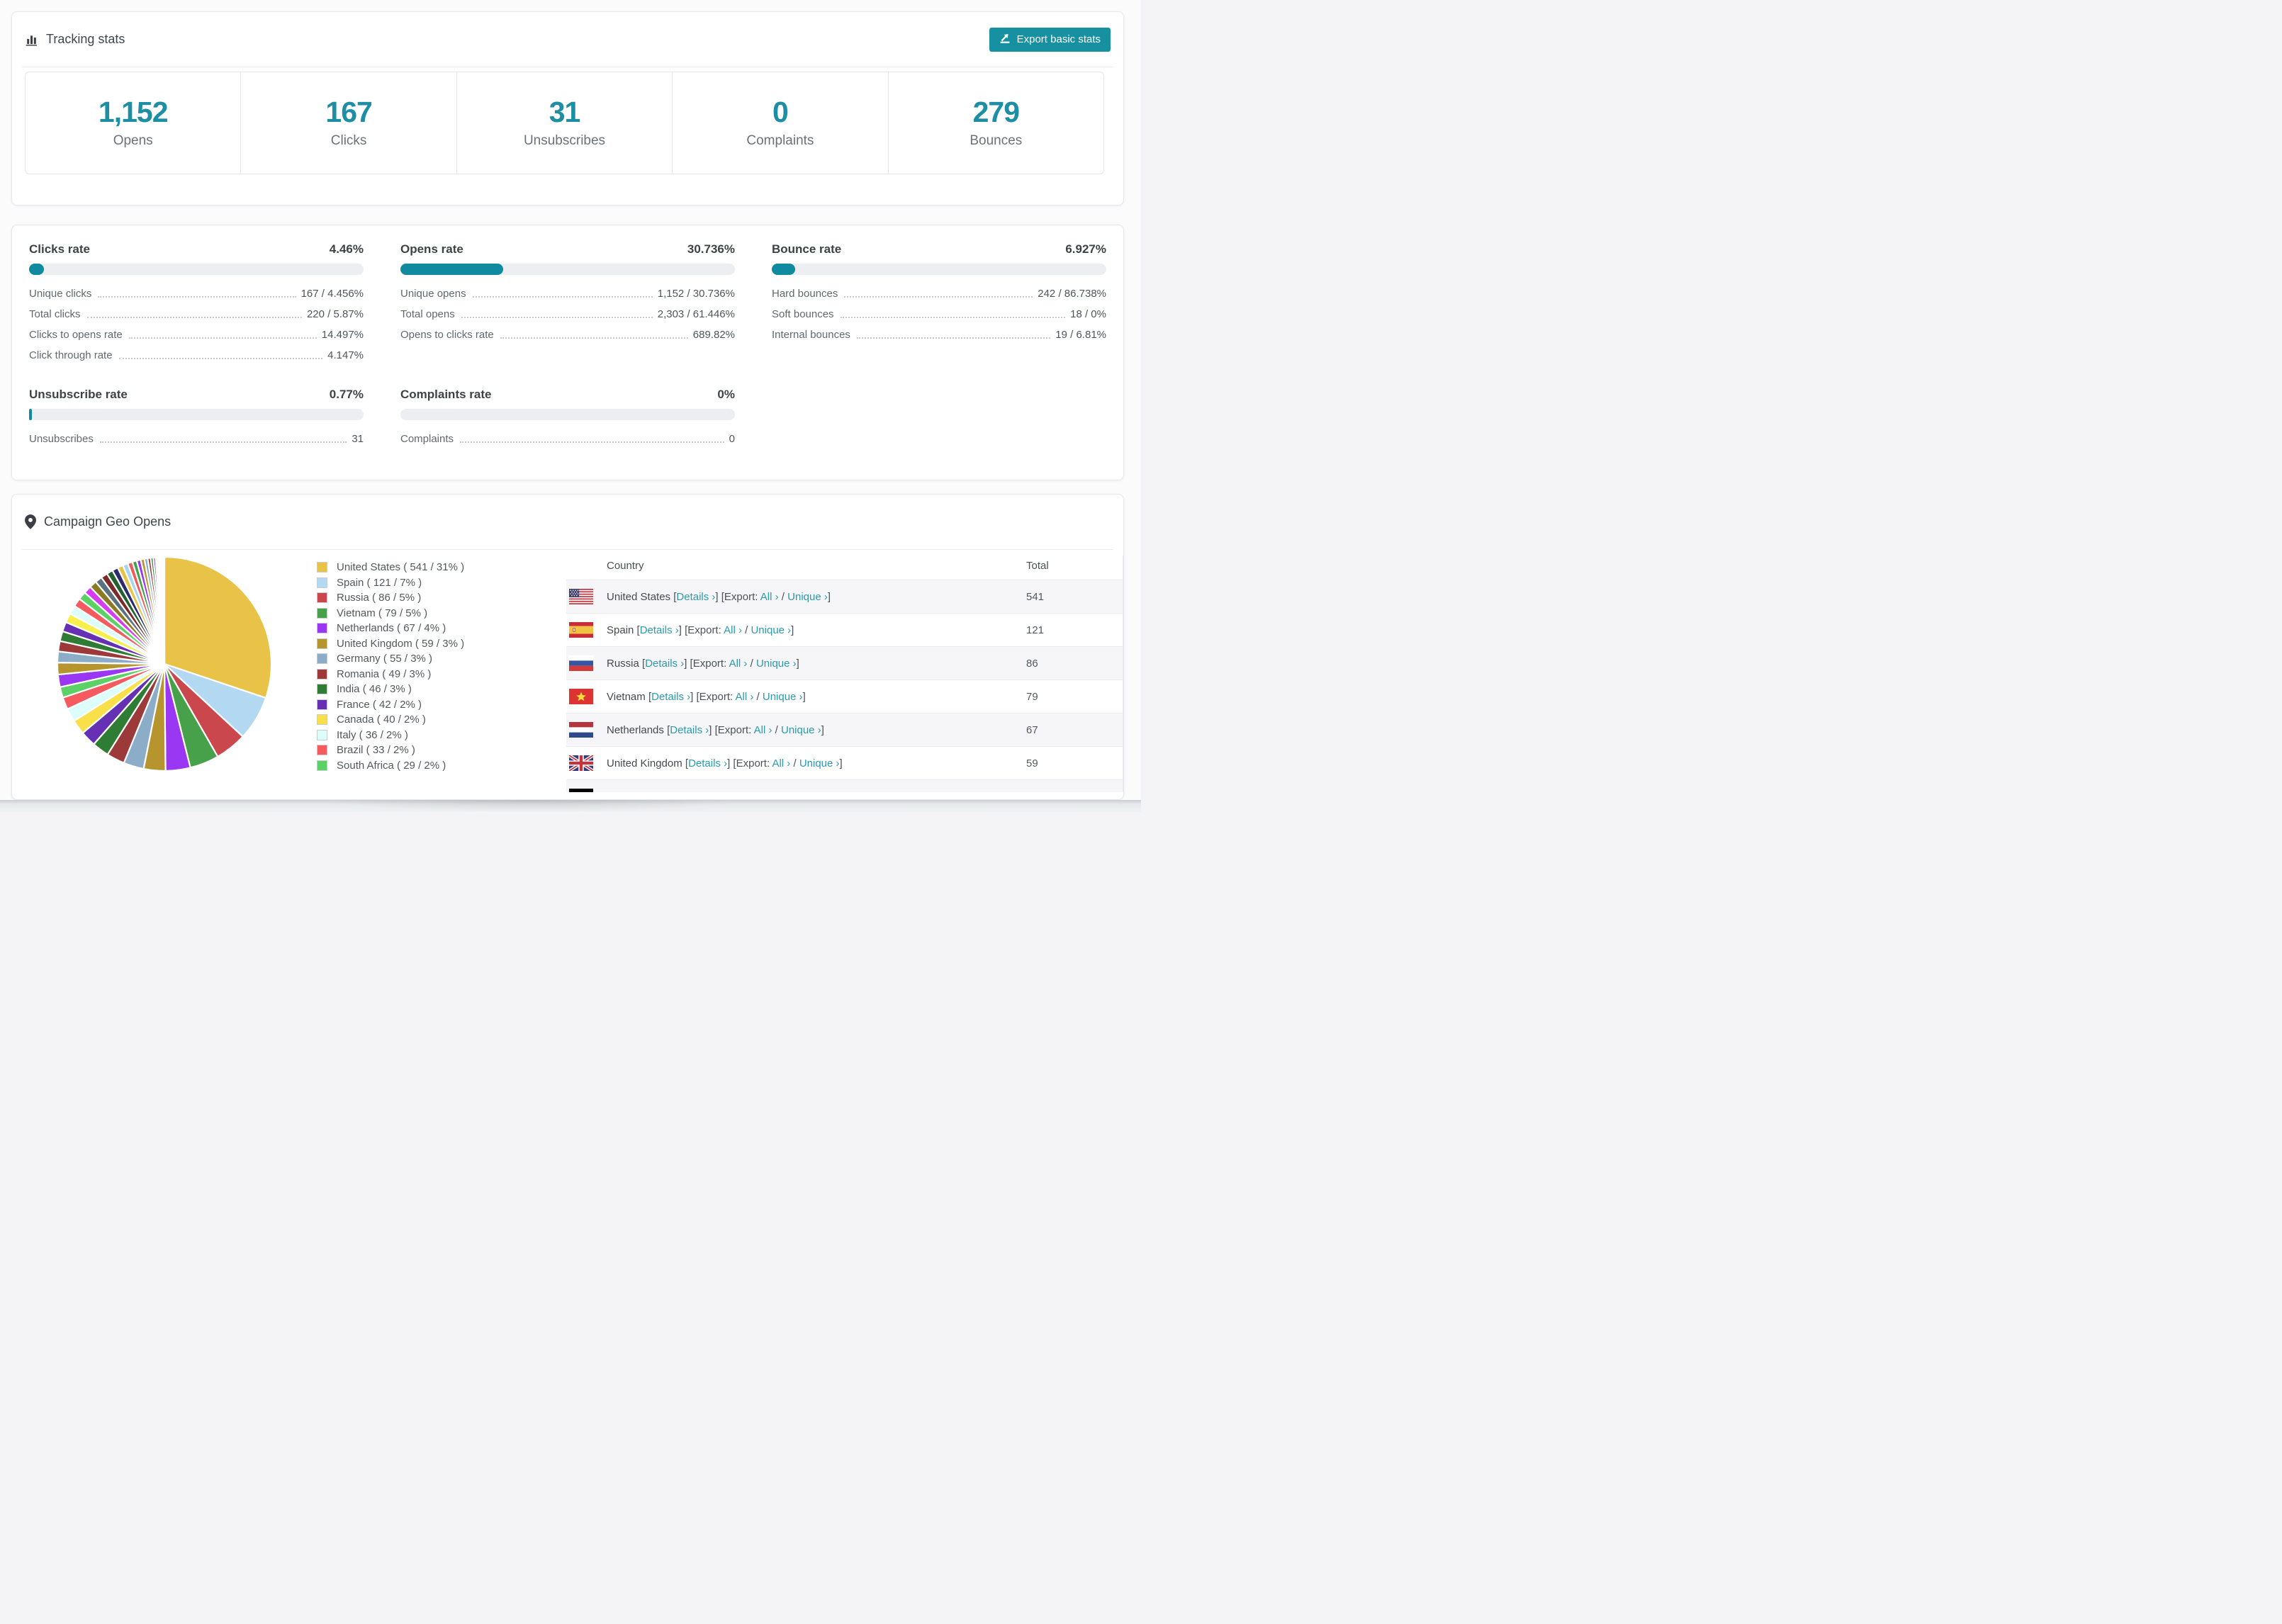 Image resolution: width=2282 pixels, height=1624 pixels. Describe the element at coordinates (442, 583) in the screenshot. I see `legend-item-spain: Spain ( 121 / 7% )` at that location.